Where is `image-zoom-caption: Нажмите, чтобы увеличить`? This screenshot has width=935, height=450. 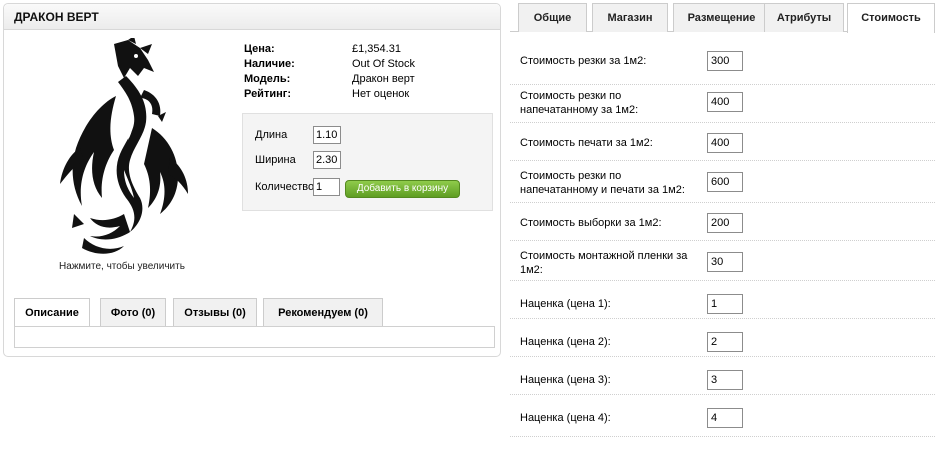 image-zoom-caption: Нажмите, чтобы увеличить is located at coordinates (122, 266).